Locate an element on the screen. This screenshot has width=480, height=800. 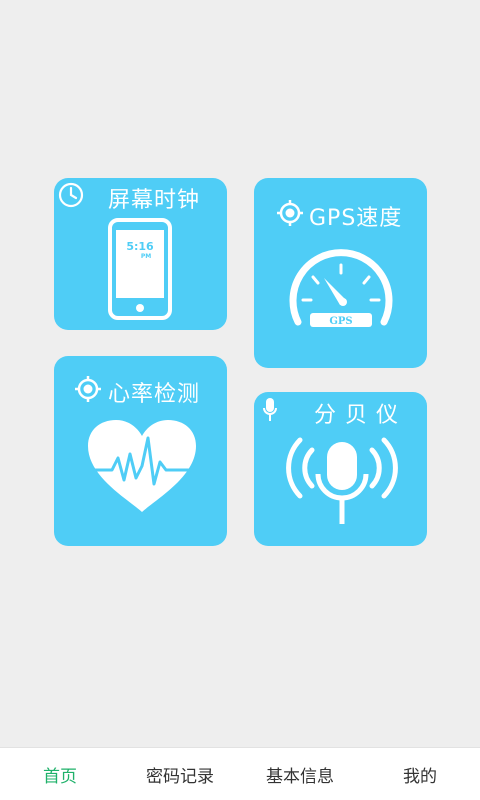
tab-password-records: 密码记录 is located at coordinates (180, 774).